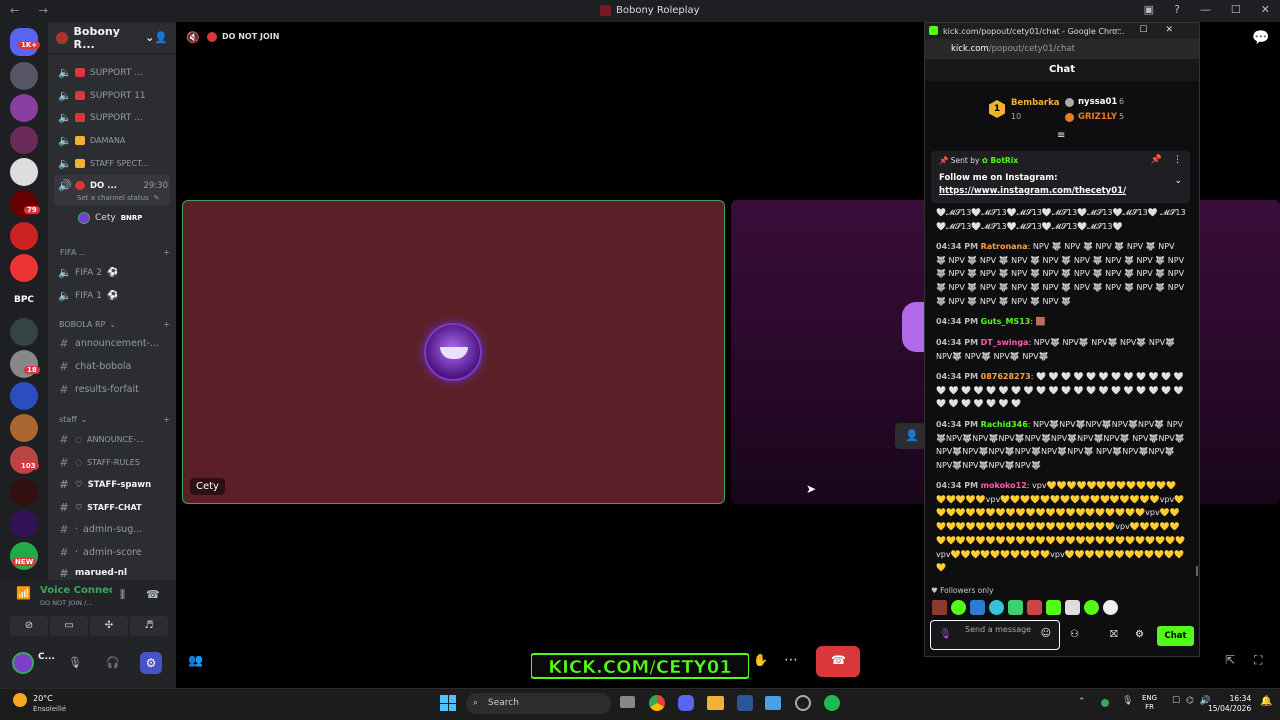 The height and width of the screenshot is (720, 1280). Describe the element at coordinates (112, 38) in the screenshot. I see `server-header: Bobony R... ⌄ 👤` at that location.